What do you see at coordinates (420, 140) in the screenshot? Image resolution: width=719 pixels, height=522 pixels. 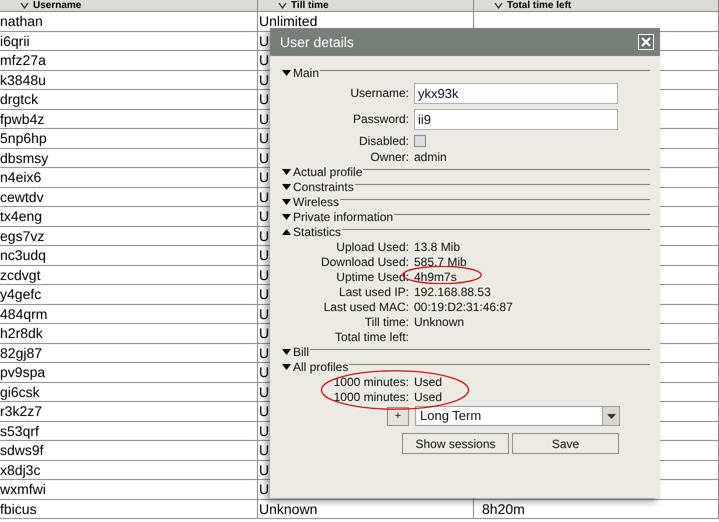 I see `checkbox` at bounding box center [420, 140].